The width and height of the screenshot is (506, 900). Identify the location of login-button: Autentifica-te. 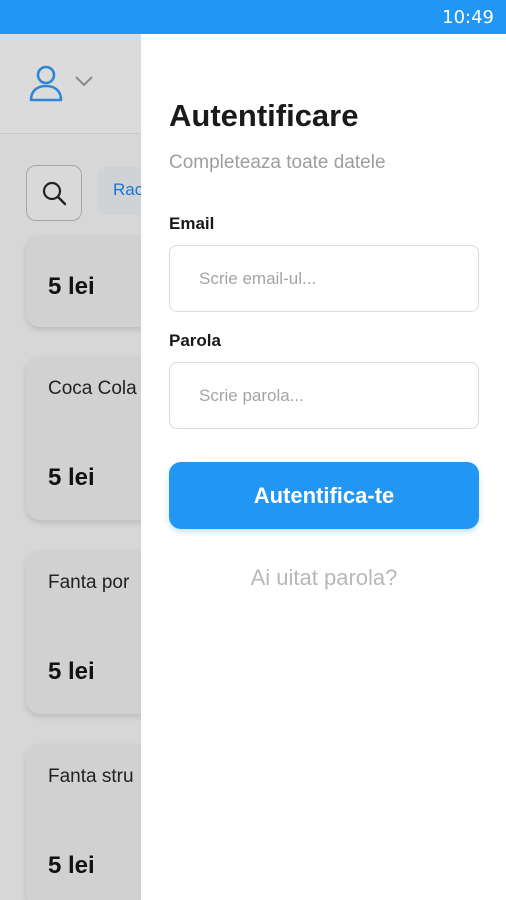
(324, 495).